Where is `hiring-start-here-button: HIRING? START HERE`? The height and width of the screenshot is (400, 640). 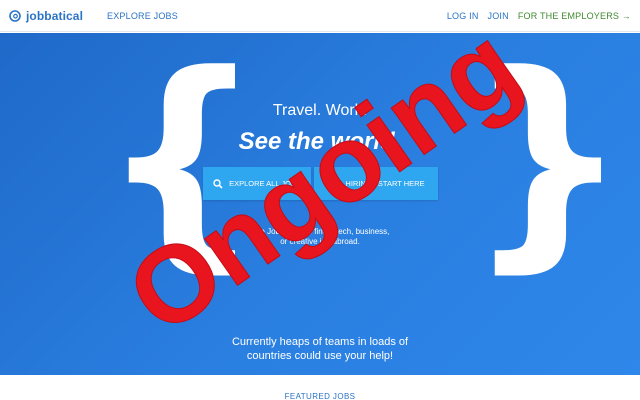 hiring-start-here-button: HIRING? START HERE is located at coordinates (376, 183).